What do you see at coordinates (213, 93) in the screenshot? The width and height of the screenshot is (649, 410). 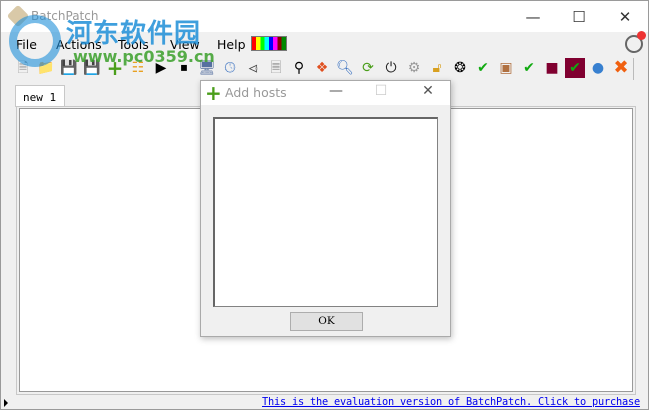 I see `add-hosts-icon: +` at bounding box center [213, 93].